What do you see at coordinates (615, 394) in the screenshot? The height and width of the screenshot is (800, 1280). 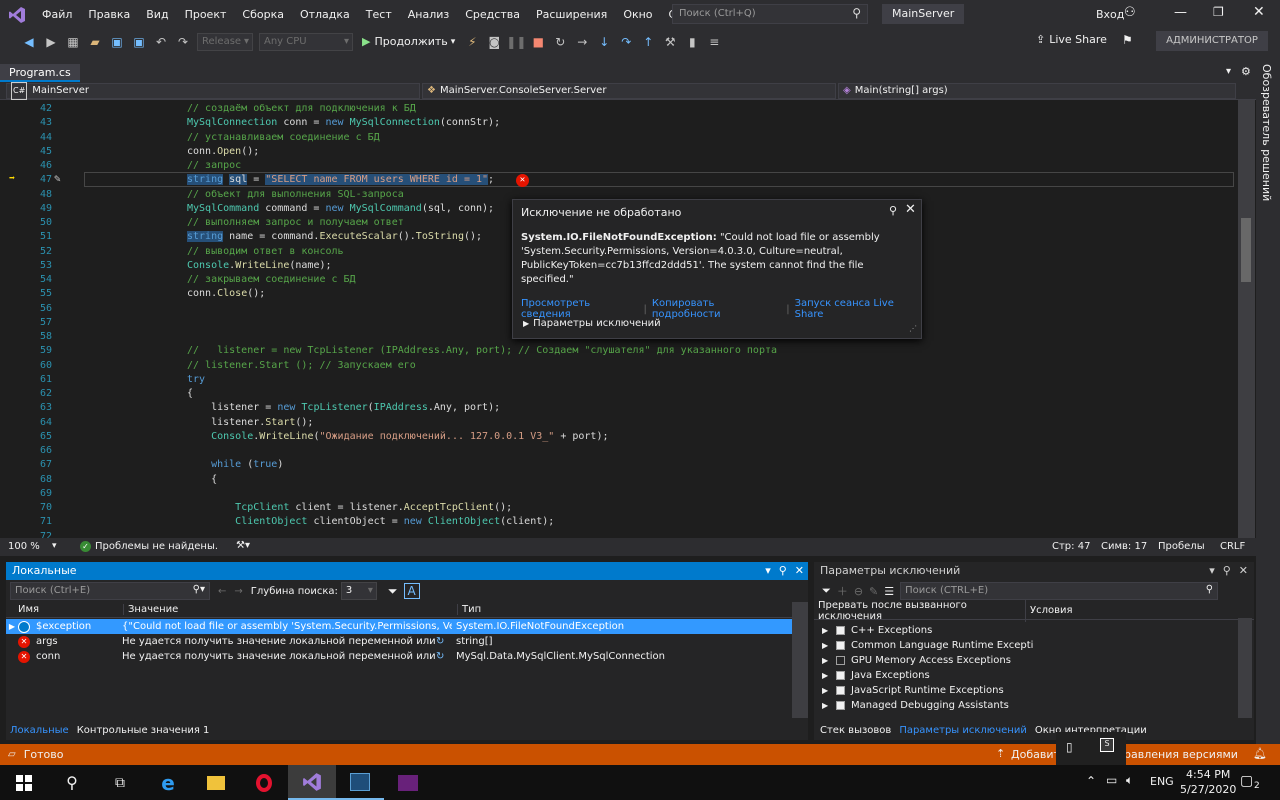 I see `code-line: 62 {` at bounding box center [615, 394].